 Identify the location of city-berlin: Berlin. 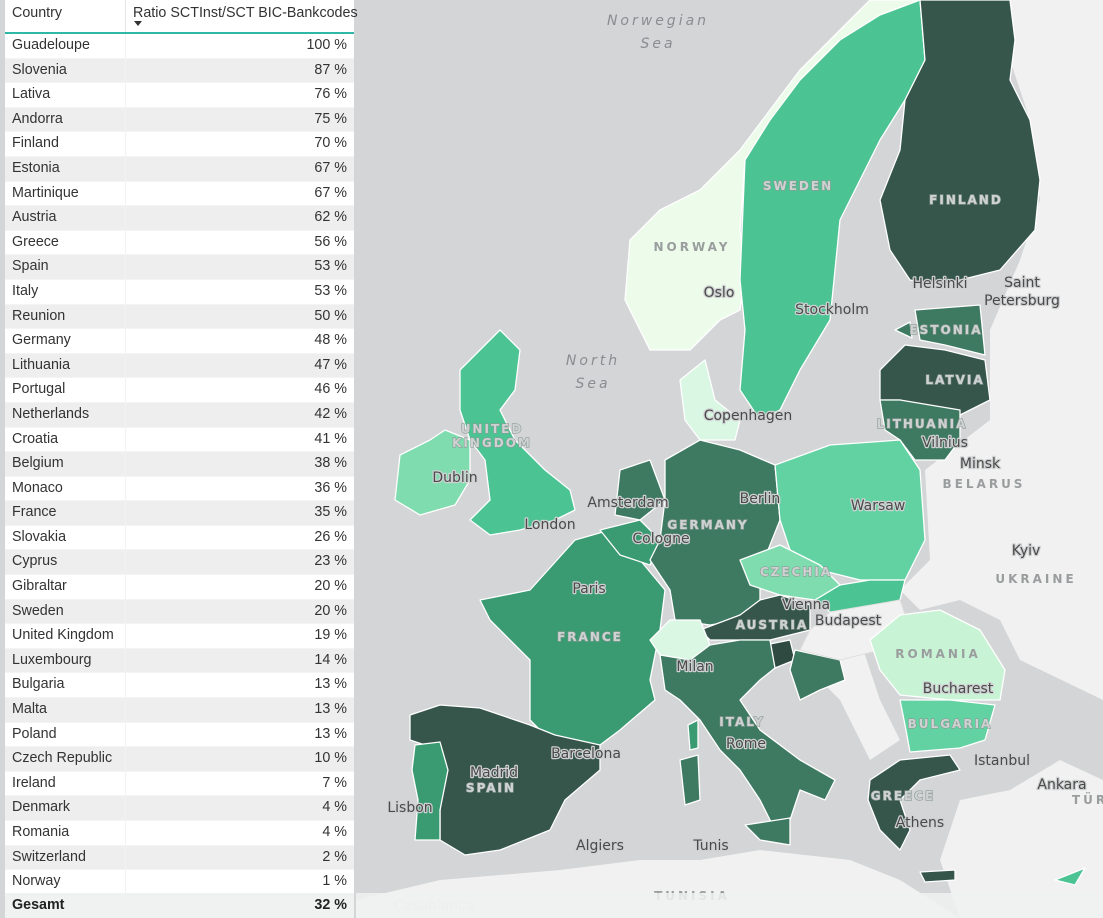
(760, 499).